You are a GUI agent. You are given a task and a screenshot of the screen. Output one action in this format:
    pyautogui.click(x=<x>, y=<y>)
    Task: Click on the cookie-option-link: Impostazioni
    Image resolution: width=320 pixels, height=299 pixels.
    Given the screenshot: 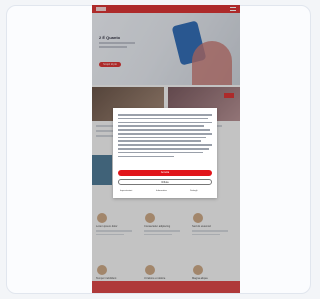 What is the action you would take?
    pyautogui.click(x=126, y=191)
    